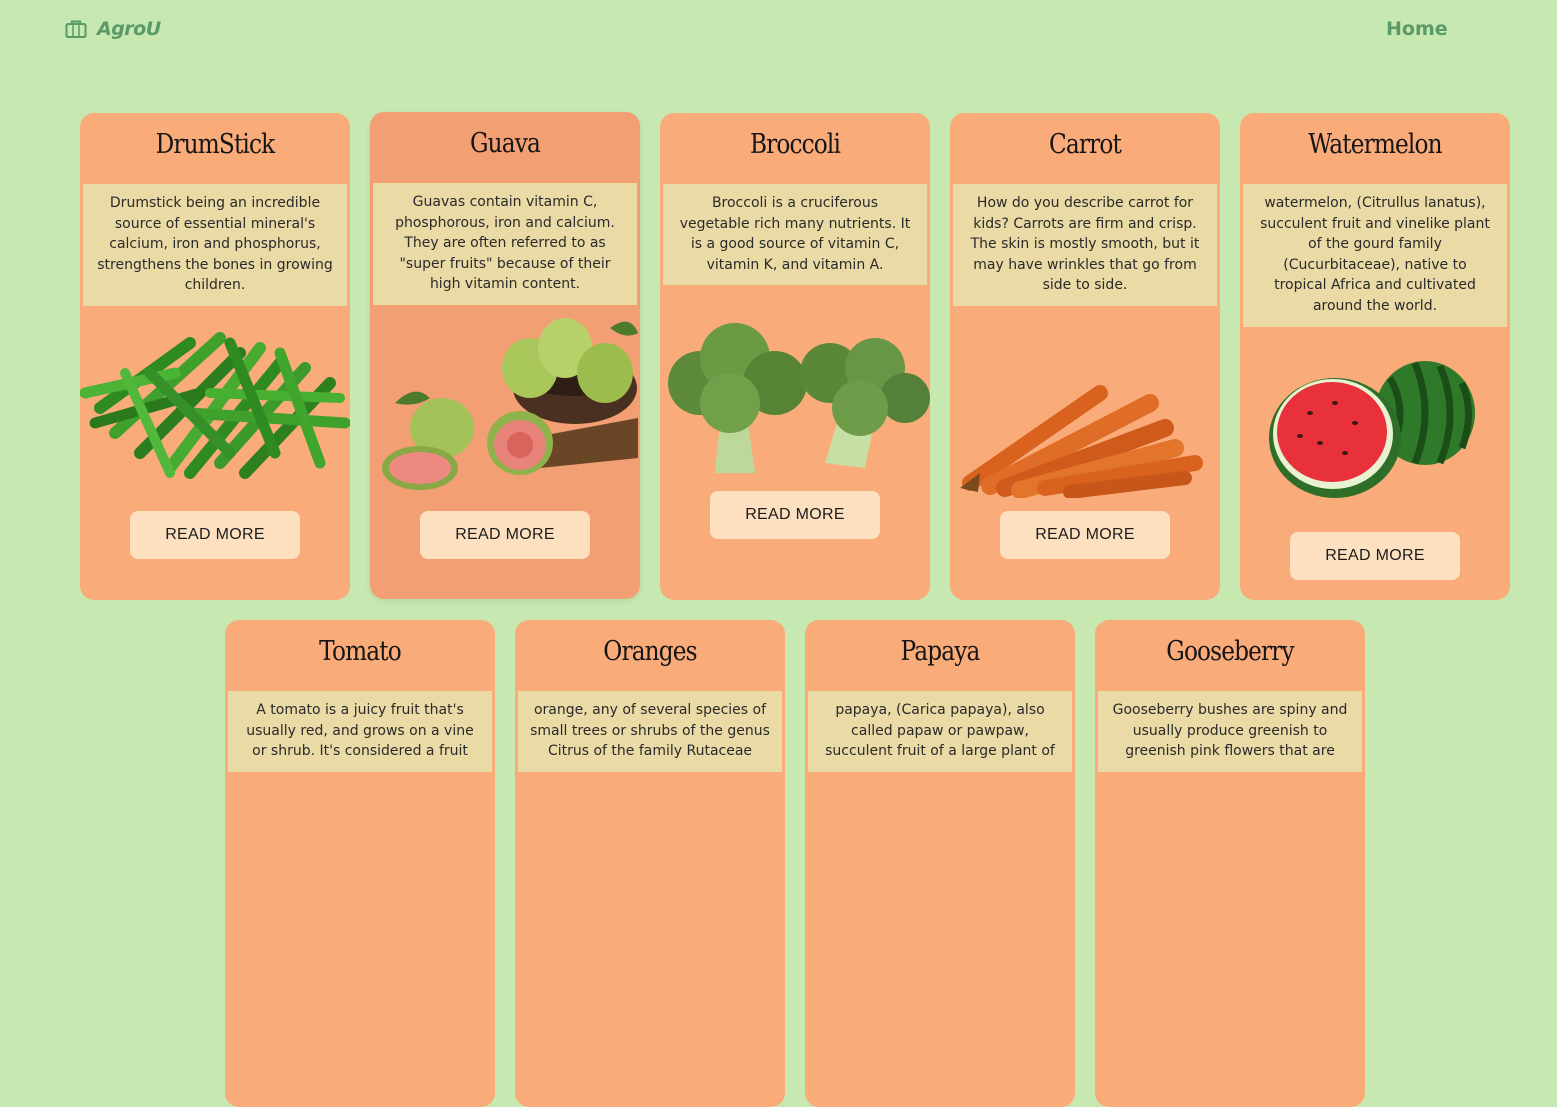 The height and width of the screenshot is (1107, 1557). I want to click on brand-link: AgroU, so click(113, 29).